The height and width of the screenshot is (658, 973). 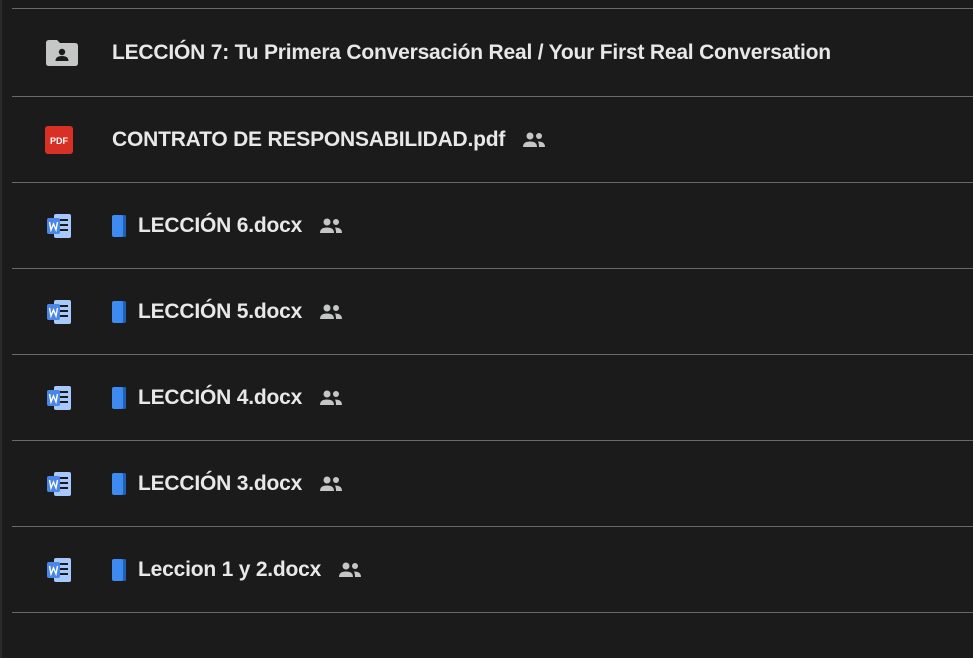 I want to click on pdf-badge-text: PDF, so click(x=59, y=141).